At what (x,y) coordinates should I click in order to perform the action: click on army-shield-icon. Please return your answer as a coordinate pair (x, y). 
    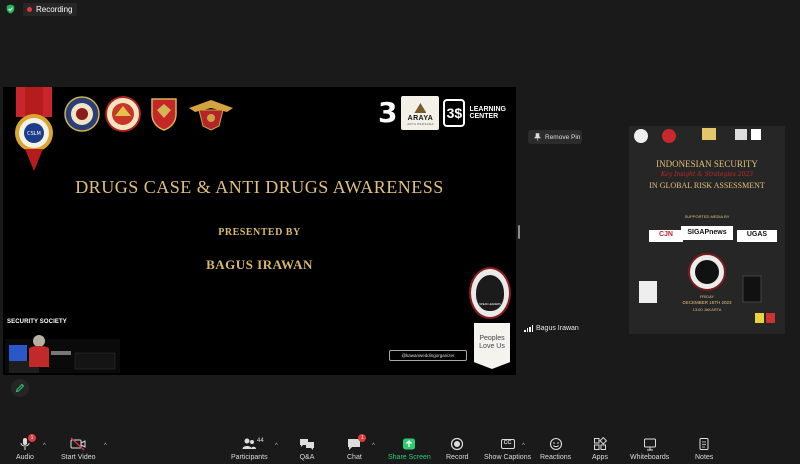
    Looking at the image, I should click on (164, 114).